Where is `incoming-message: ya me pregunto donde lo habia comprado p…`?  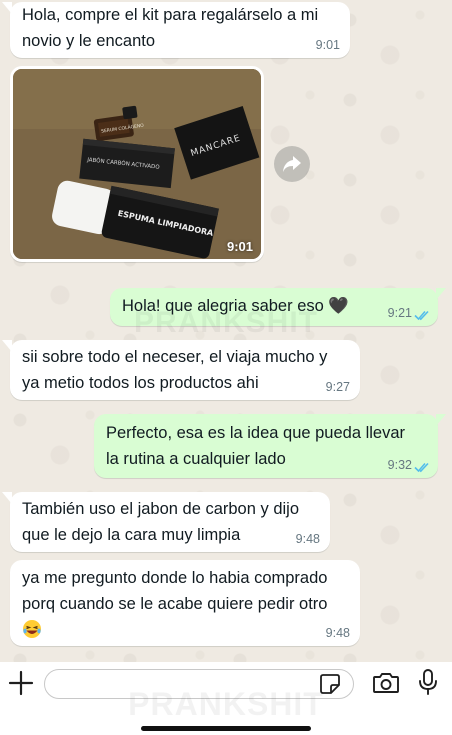 incoming-message: ya me pregunto donde lo habia comprado p… is located at coordinates (185, 603).